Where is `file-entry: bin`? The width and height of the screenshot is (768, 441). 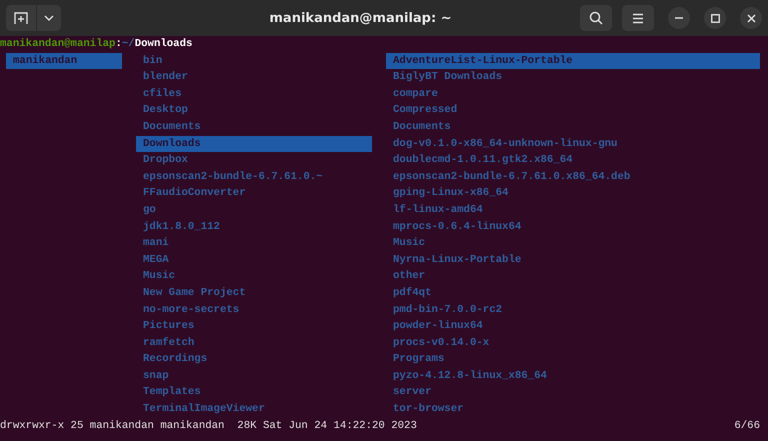
file-entry: bin is located at coordinates (254, 61).